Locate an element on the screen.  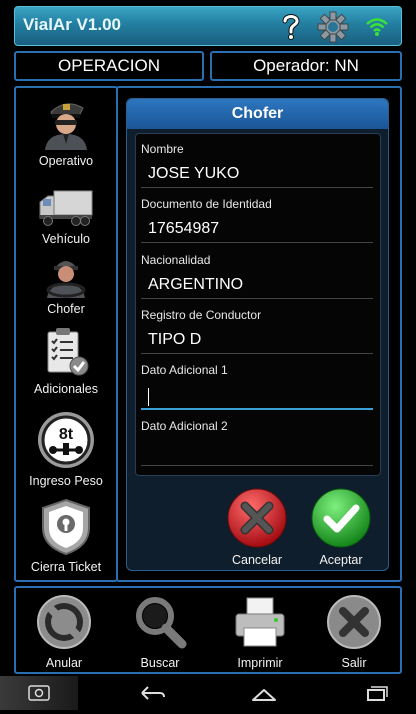
menu-item-ingreso-peso: 8t Ingreso Peso is located at coordinates (66, 449).